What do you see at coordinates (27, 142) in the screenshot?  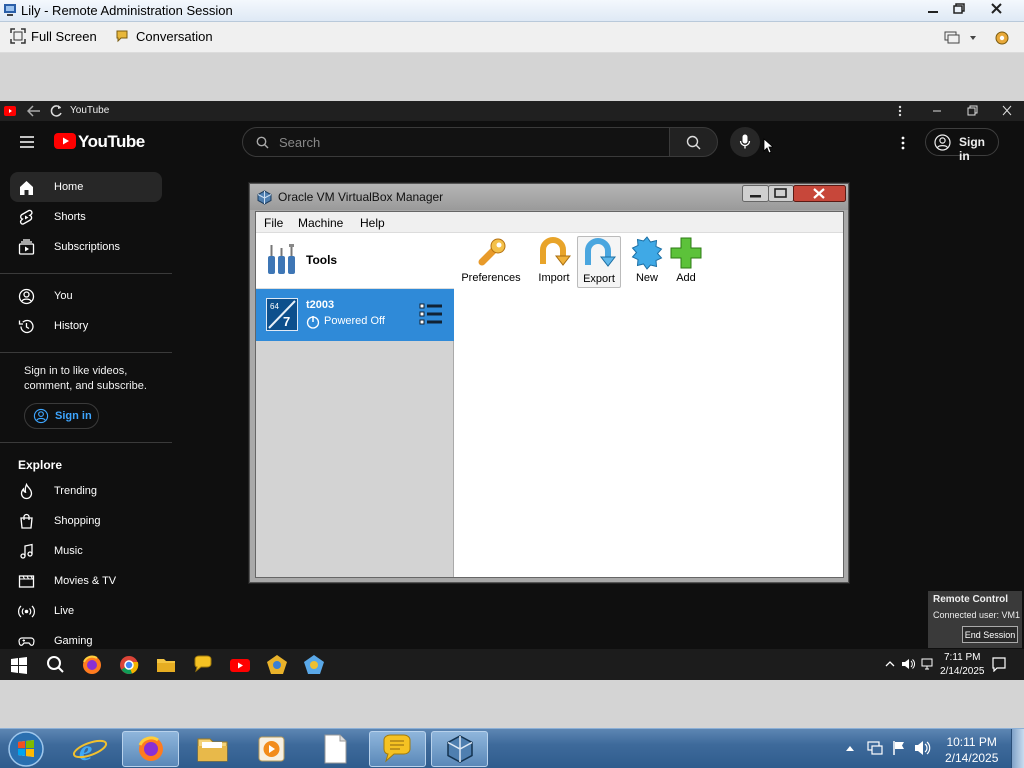 I see `hamburger-menu-icon` at bounding box center [27, 142].